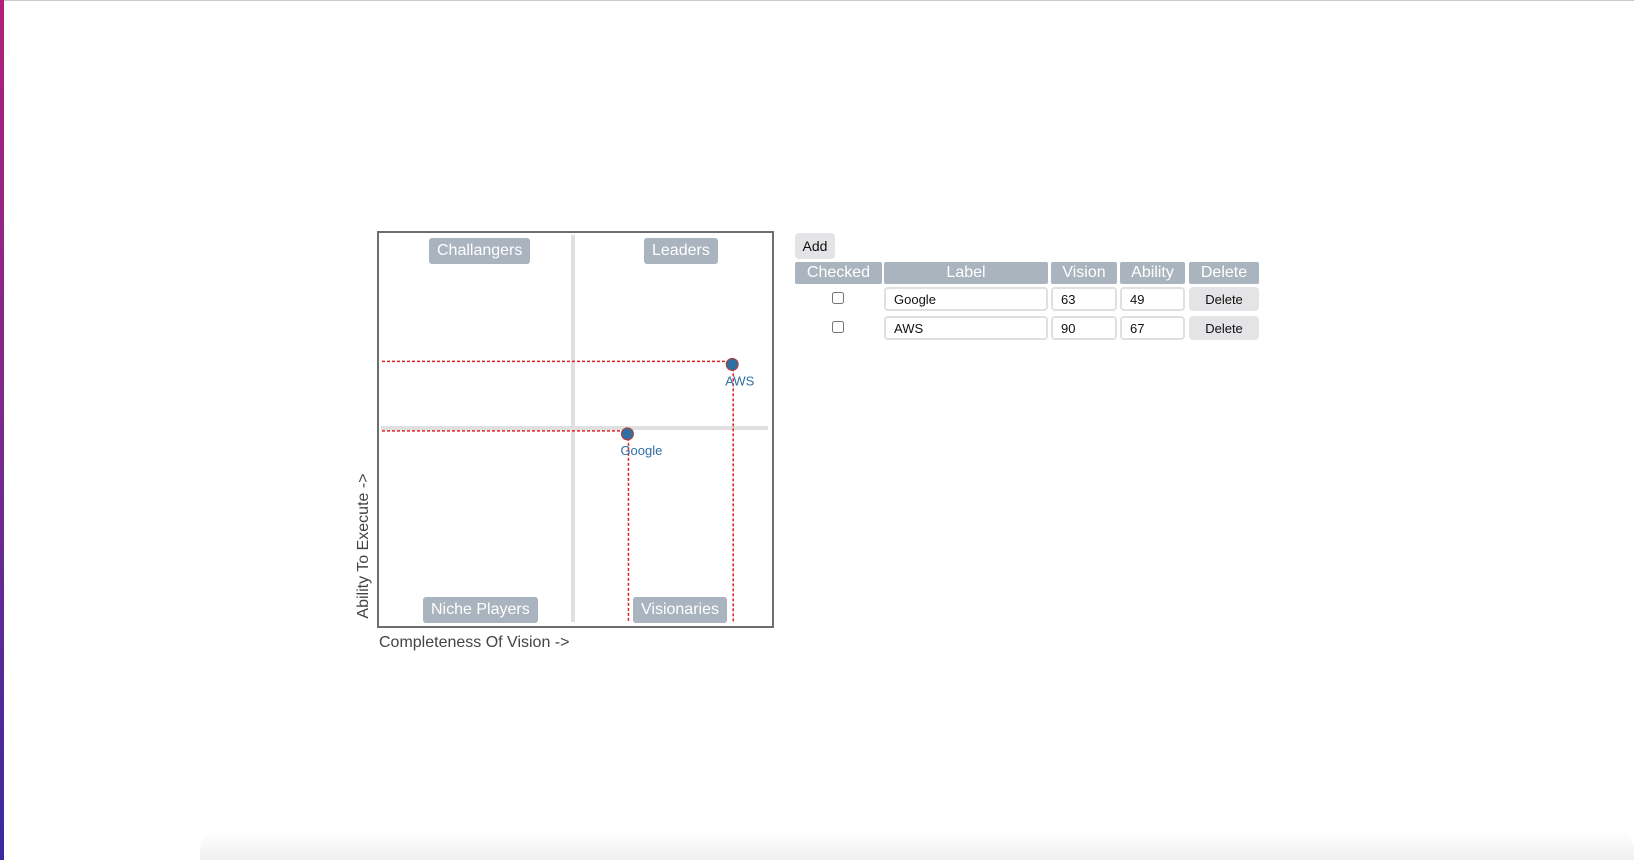 The height and width of the screenshot is (860, 1634). I want to click on quadrant-label-challengers: Challangers, so click(480, 251).